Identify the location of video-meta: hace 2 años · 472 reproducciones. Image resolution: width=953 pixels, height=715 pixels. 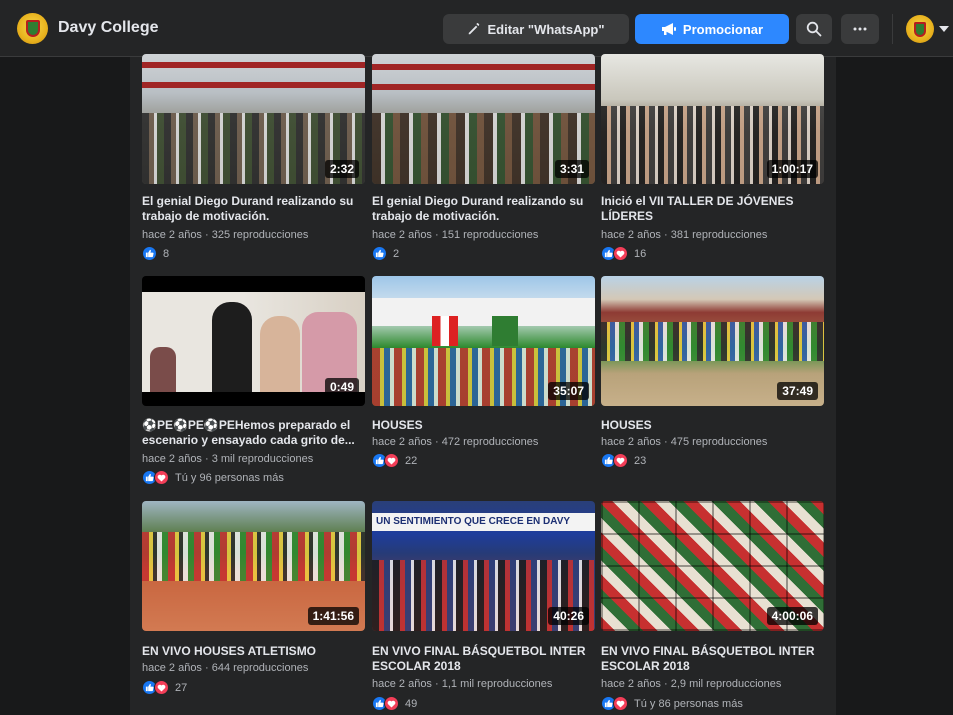
(455, 442).